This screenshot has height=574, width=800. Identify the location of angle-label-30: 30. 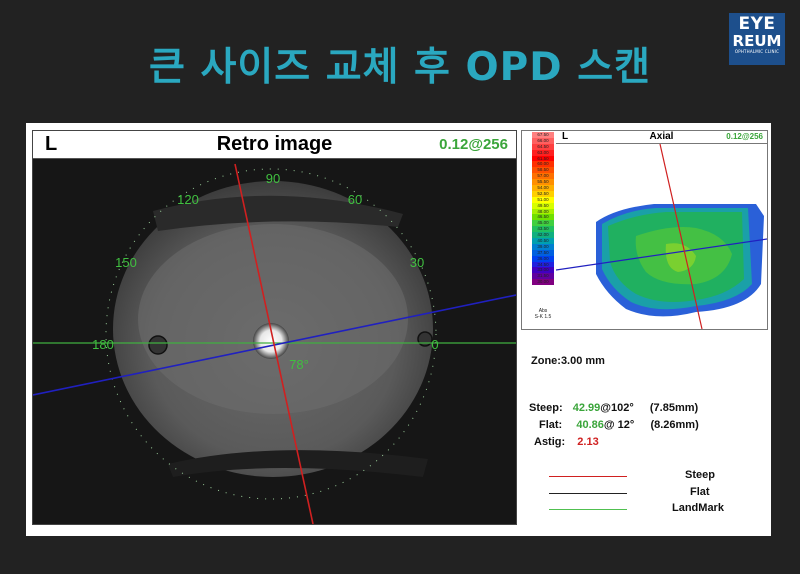
(417, 262).